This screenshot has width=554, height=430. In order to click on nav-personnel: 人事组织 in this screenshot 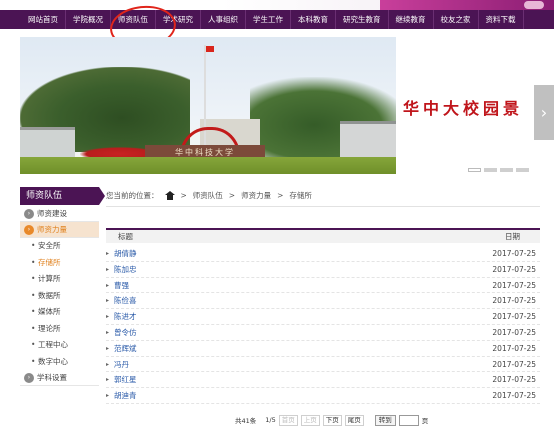, I will do `click(223, 19)`.